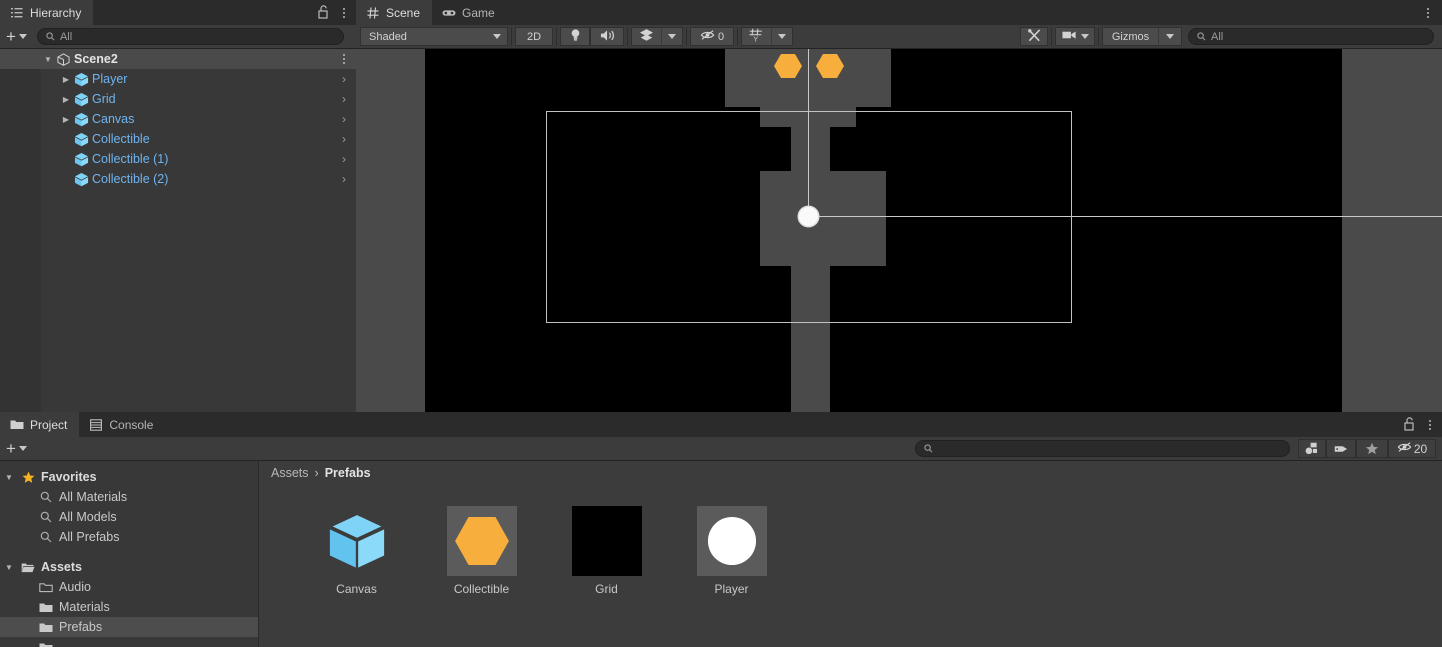 This screenshot has width=1442, height=647. Describe the element at coordinates (178, 59) in the screenshot. I see `hierarchy-scene-row: ▼ Scene2` at that location.